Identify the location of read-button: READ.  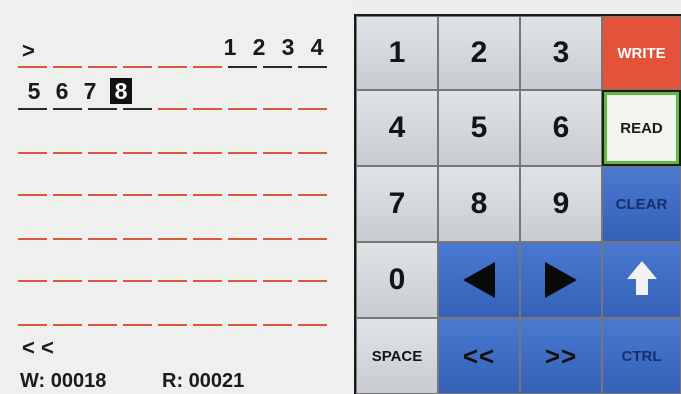
(641, 128).